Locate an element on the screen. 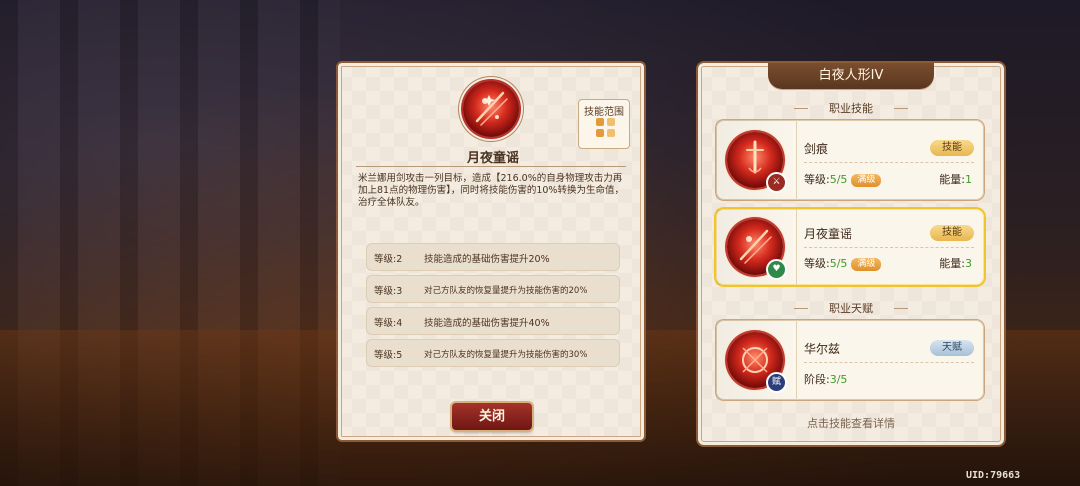 The height and width of the screenshot is (486, 1080). skill-icon is located at coordinates (491, 109).